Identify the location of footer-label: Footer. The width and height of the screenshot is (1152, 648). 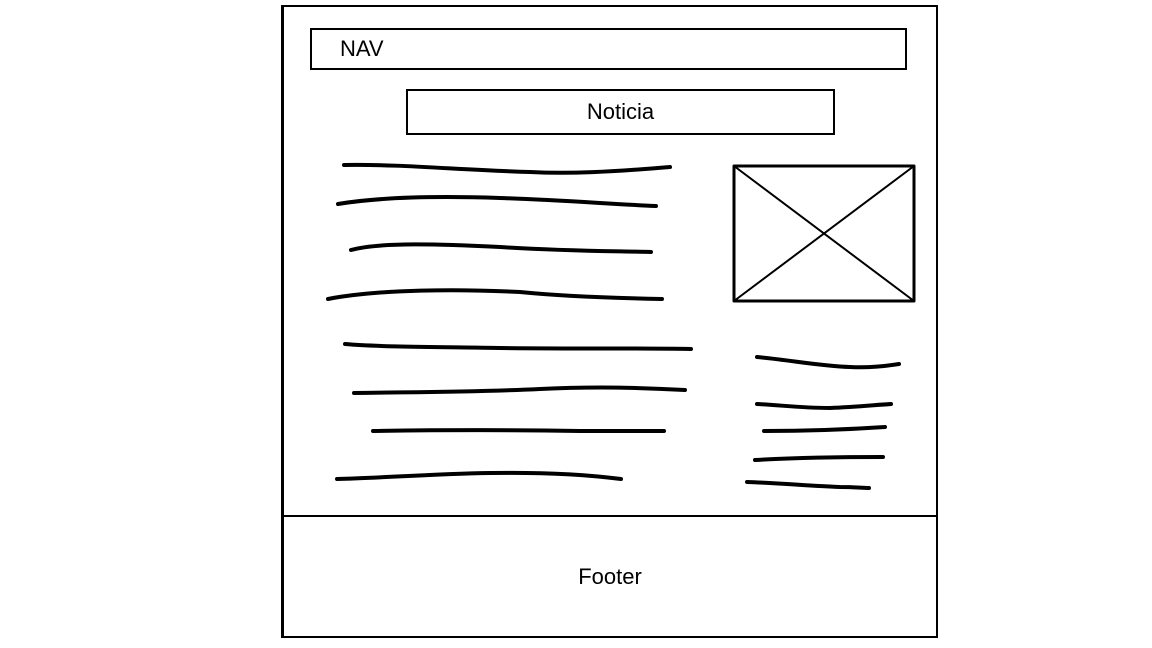
(610, 576).